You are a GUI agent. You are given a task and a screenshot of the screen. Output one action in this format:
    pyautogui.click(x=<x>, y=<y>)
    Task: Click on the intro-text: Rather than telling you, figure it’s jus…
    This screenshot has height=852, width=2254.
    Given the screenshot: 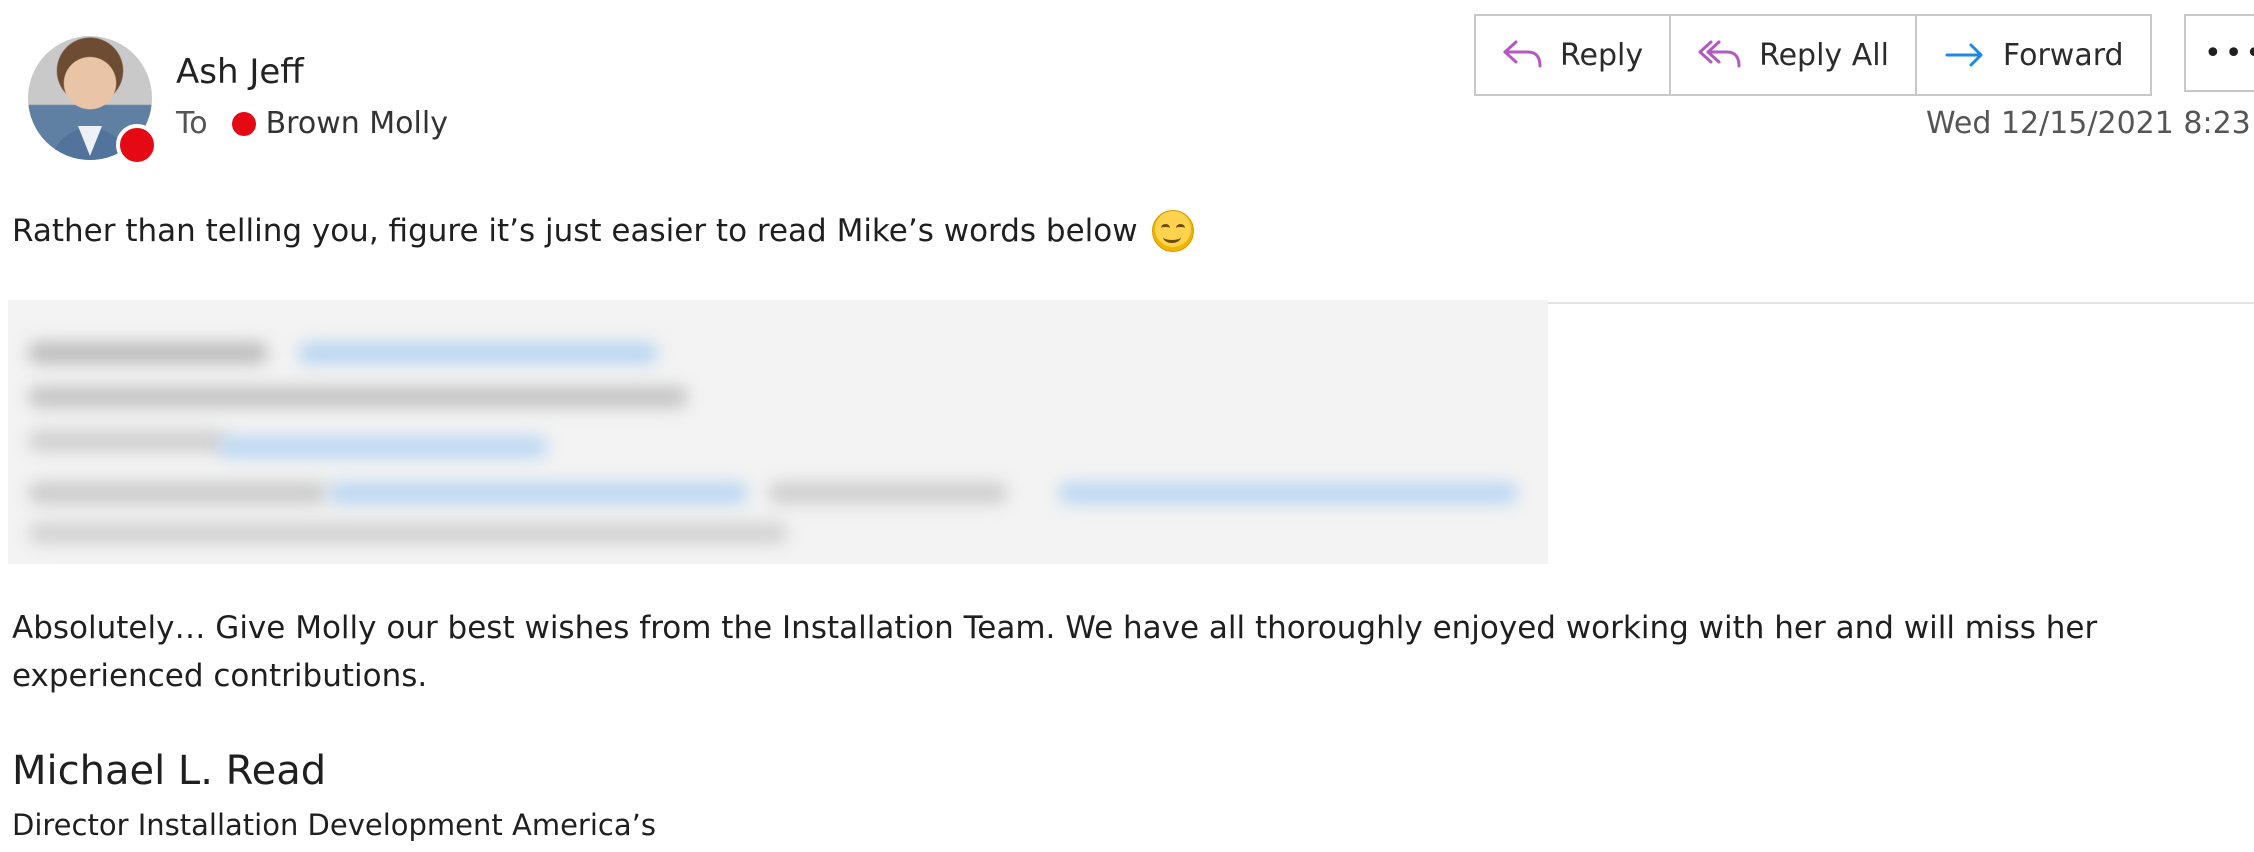 What is the action you would take?
    pyautogui.click(x=575, y=231)
    